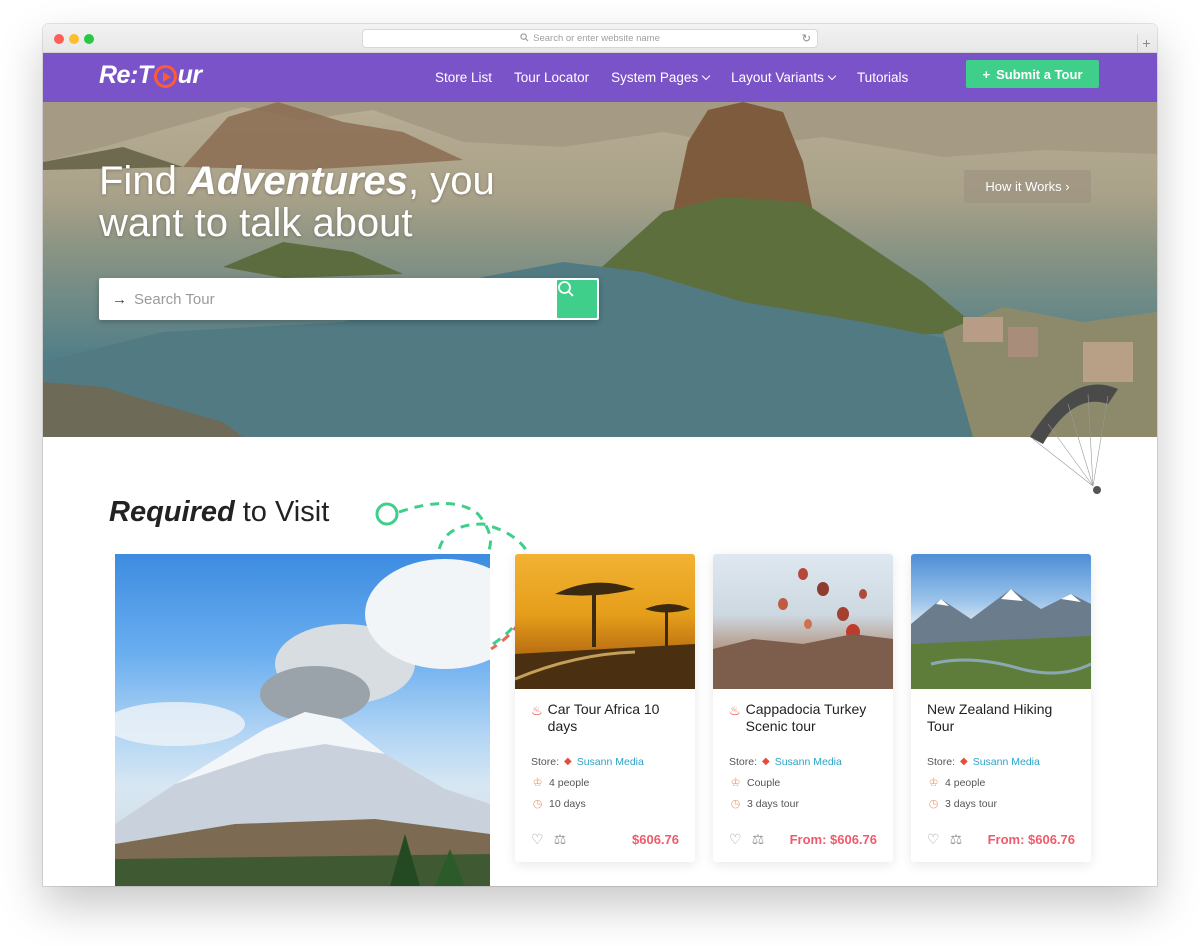 This screenshot has width=1200, height=946. I want to click on tour-people: Couple, so click(764, 782).